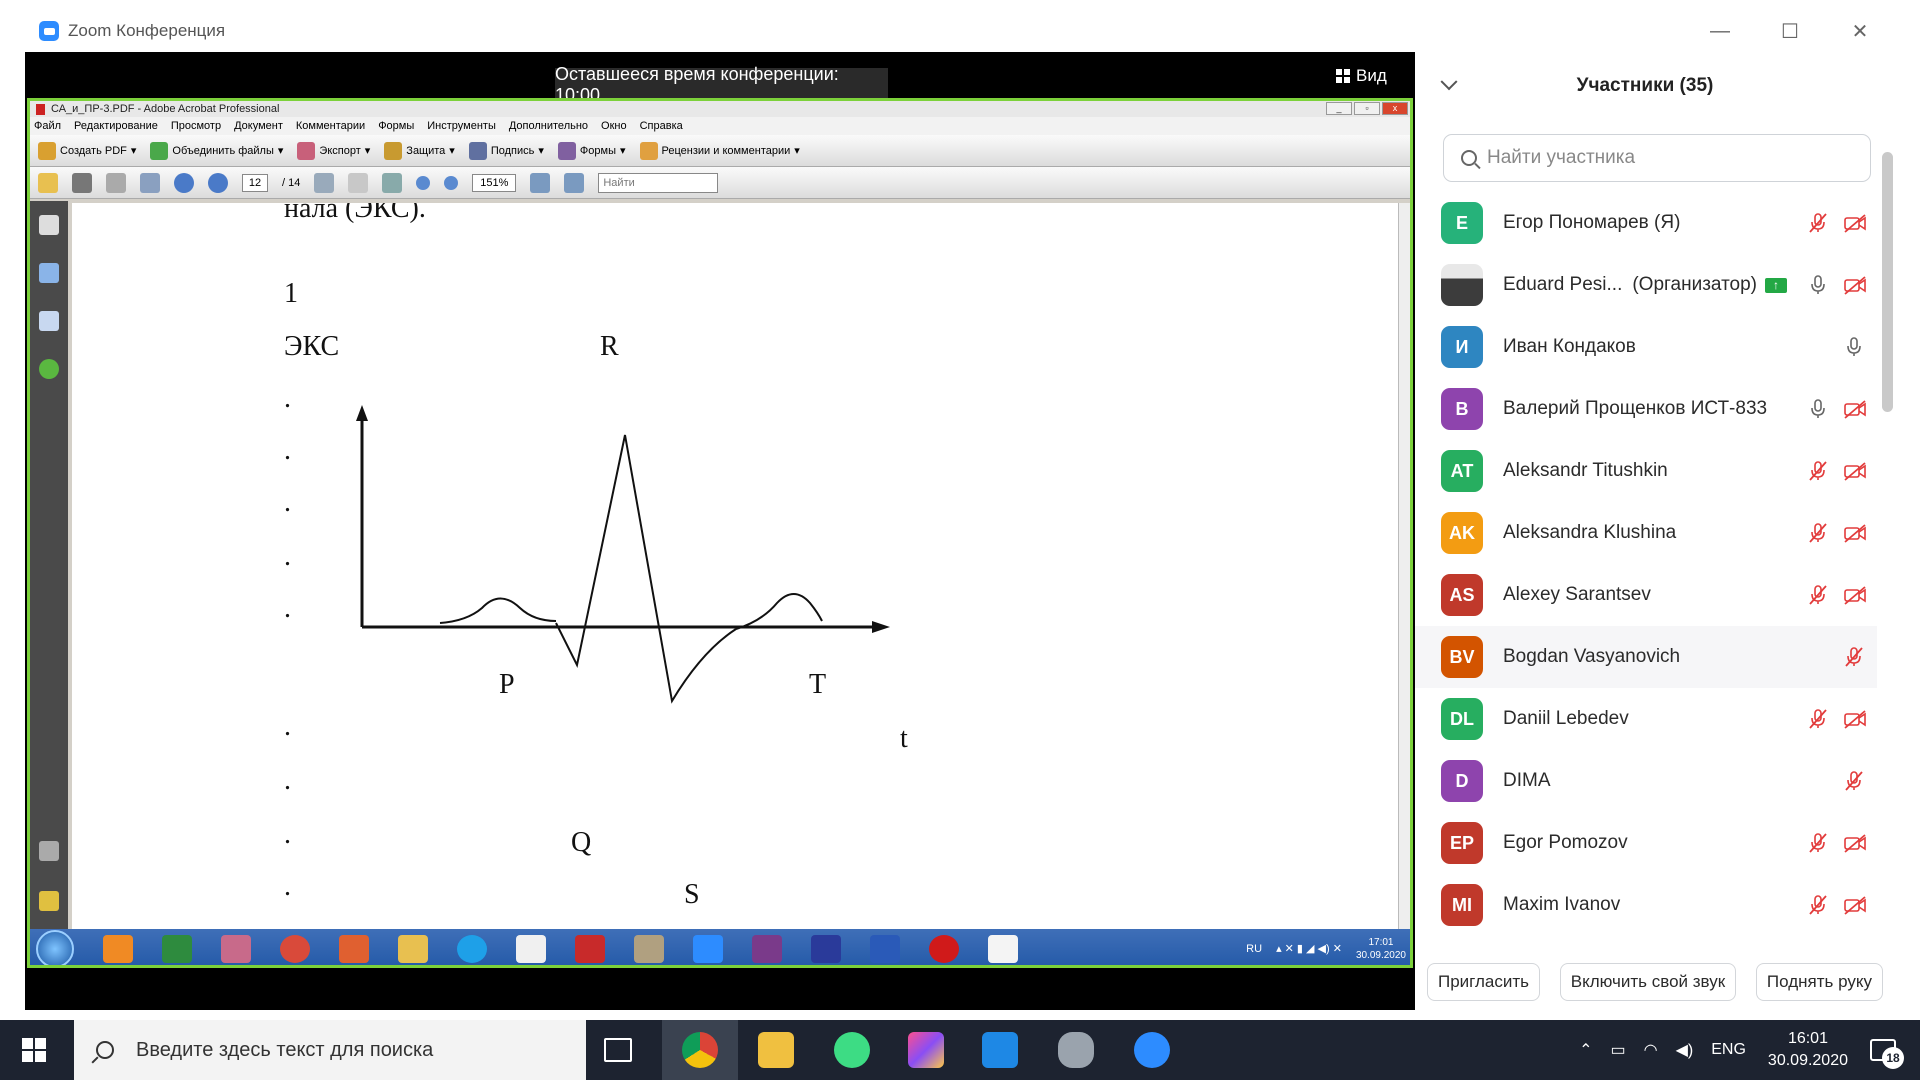  What do you see at coordinates (944, 948) in the screenshot?
I see `opera-icon` at bounding box center [944, 948].